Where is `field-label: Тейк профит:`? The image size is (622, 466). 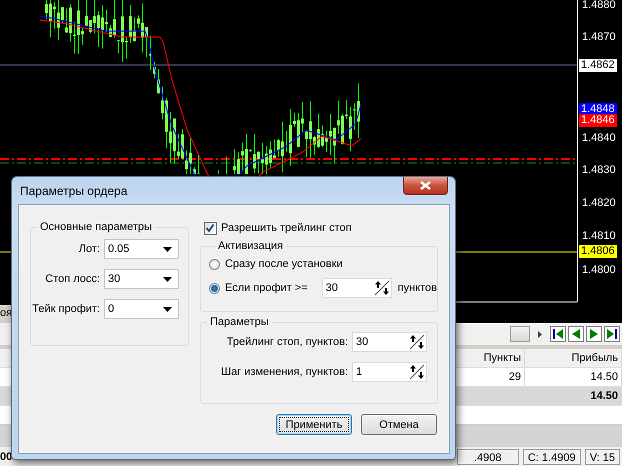 field-label: Тейк профит: is located at coordinates (66, 309).